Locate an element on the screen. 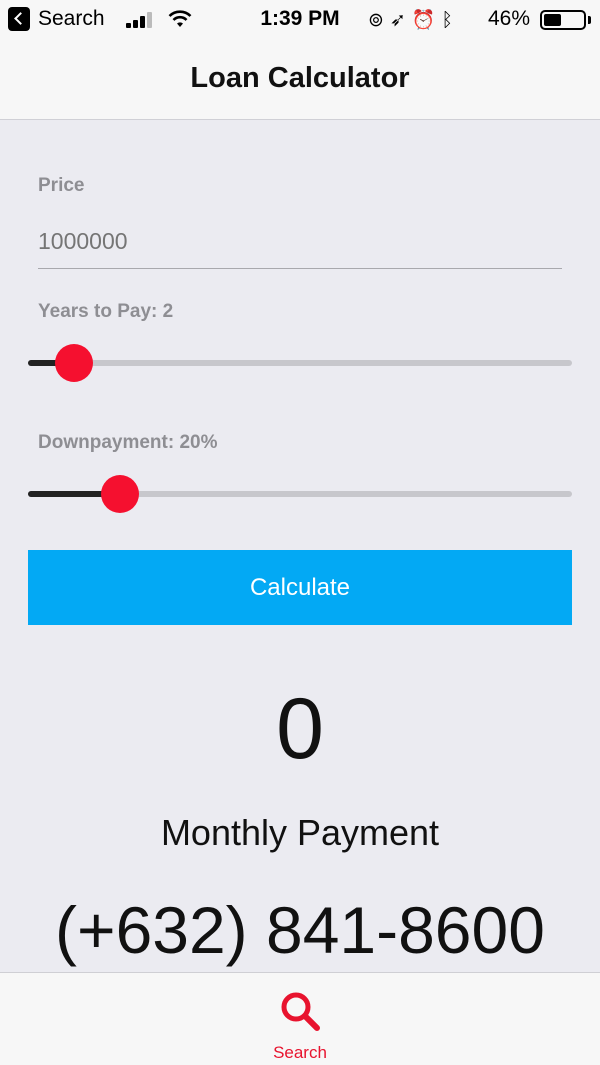 The width and height of the screenshot is (600, 1065). calculate-button: Calculate is located at coordinates (300, 587).